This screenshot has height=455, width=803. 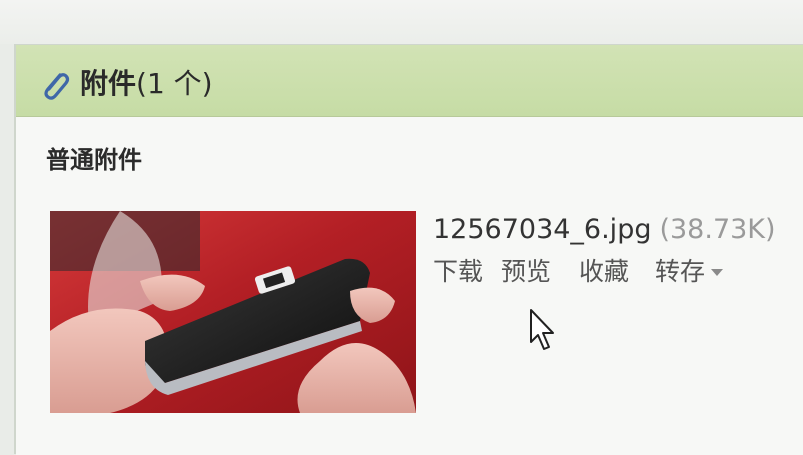 I want to click on save-to-label: 转存, so click(x=680, y=271).